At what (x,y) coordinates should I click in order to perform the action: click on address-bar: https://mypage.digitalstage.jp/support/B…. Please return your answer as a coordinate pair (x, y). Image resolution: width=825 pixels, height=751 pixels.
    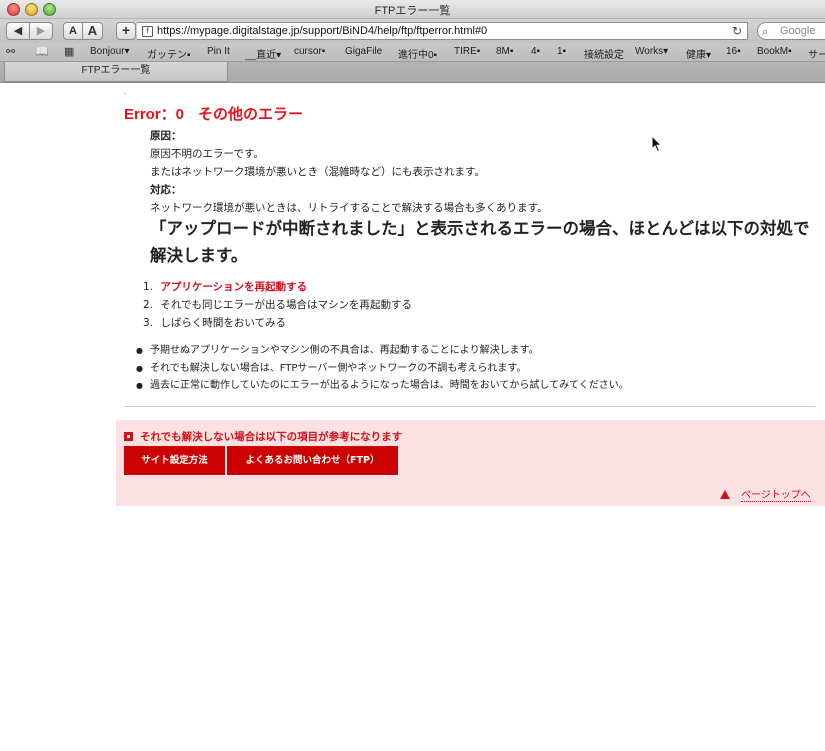
    Looking at the image, I should click on (442, 31).